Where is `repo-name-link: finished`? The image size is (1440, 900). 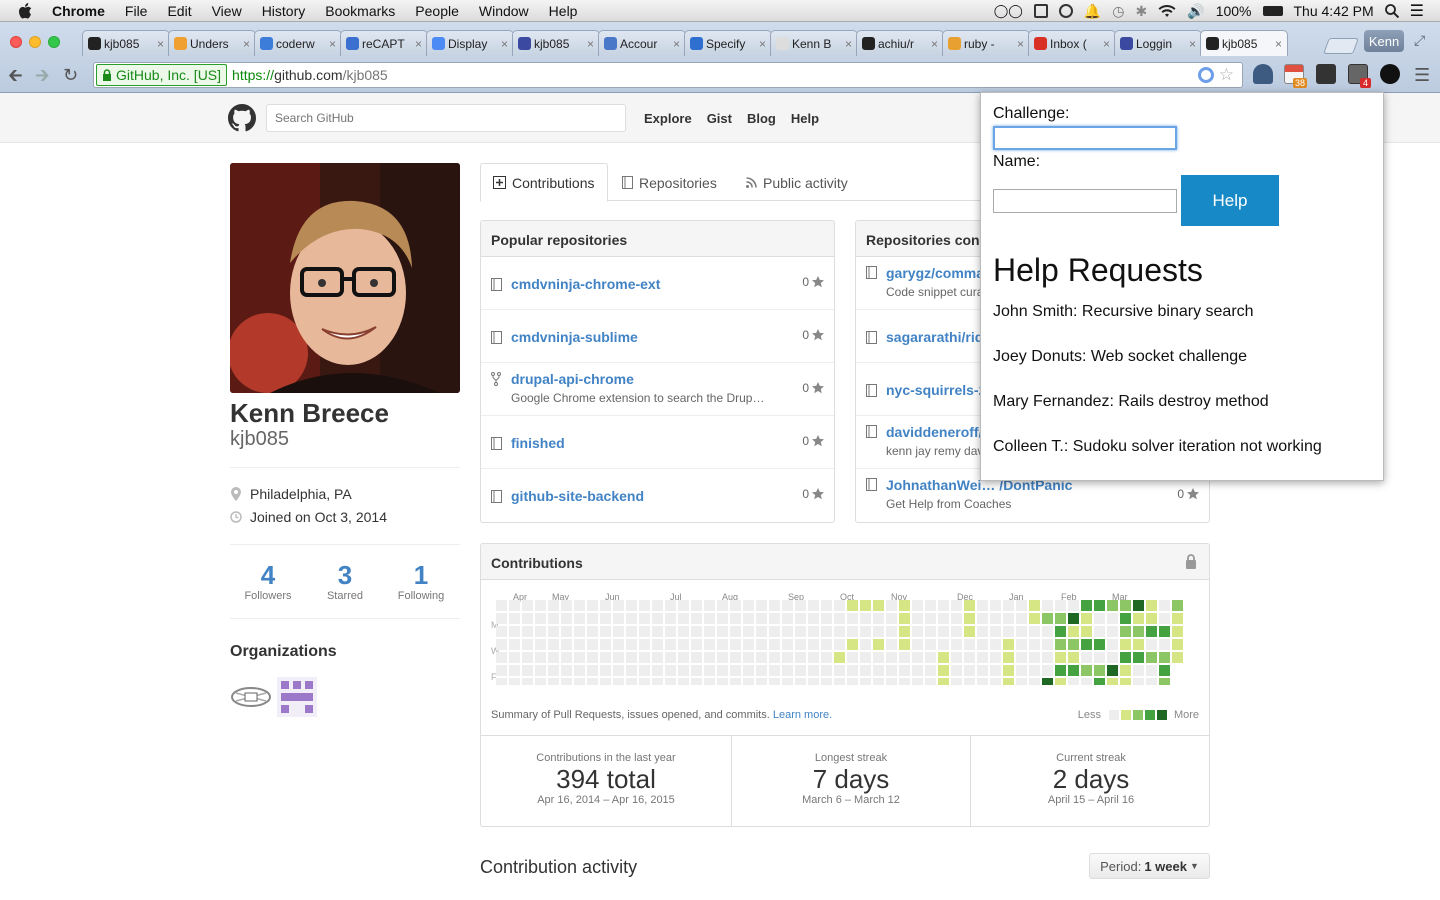 repo-name-link: finished is located at coordinates (538, 443).